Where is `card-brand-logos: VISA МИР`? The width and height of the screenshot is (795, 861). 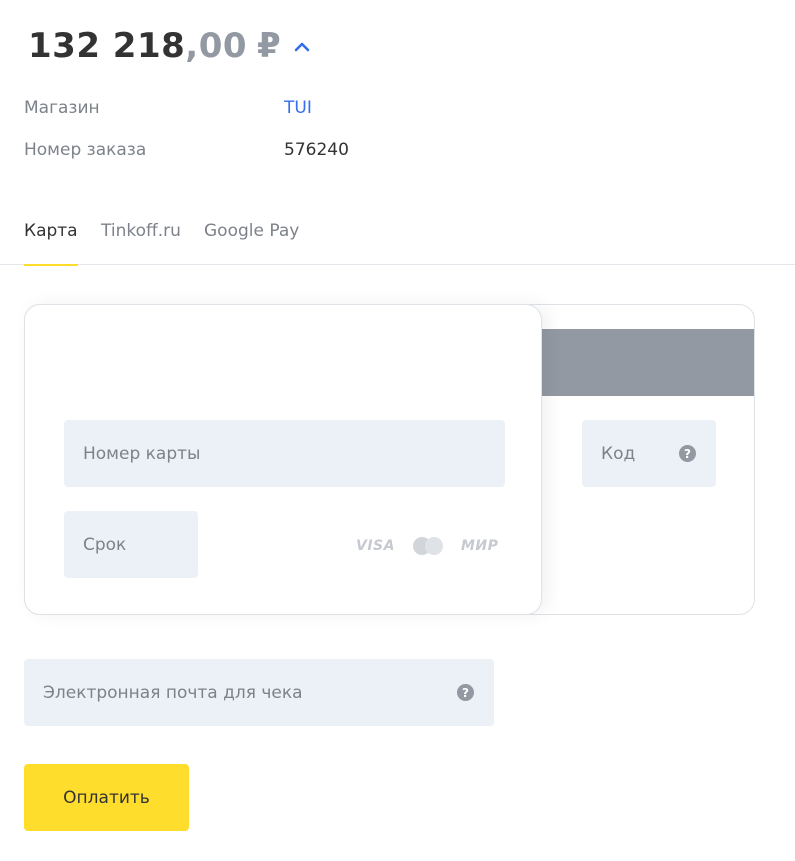
card-brand-logos: VISA МИР is located at coordinates (427, 546).